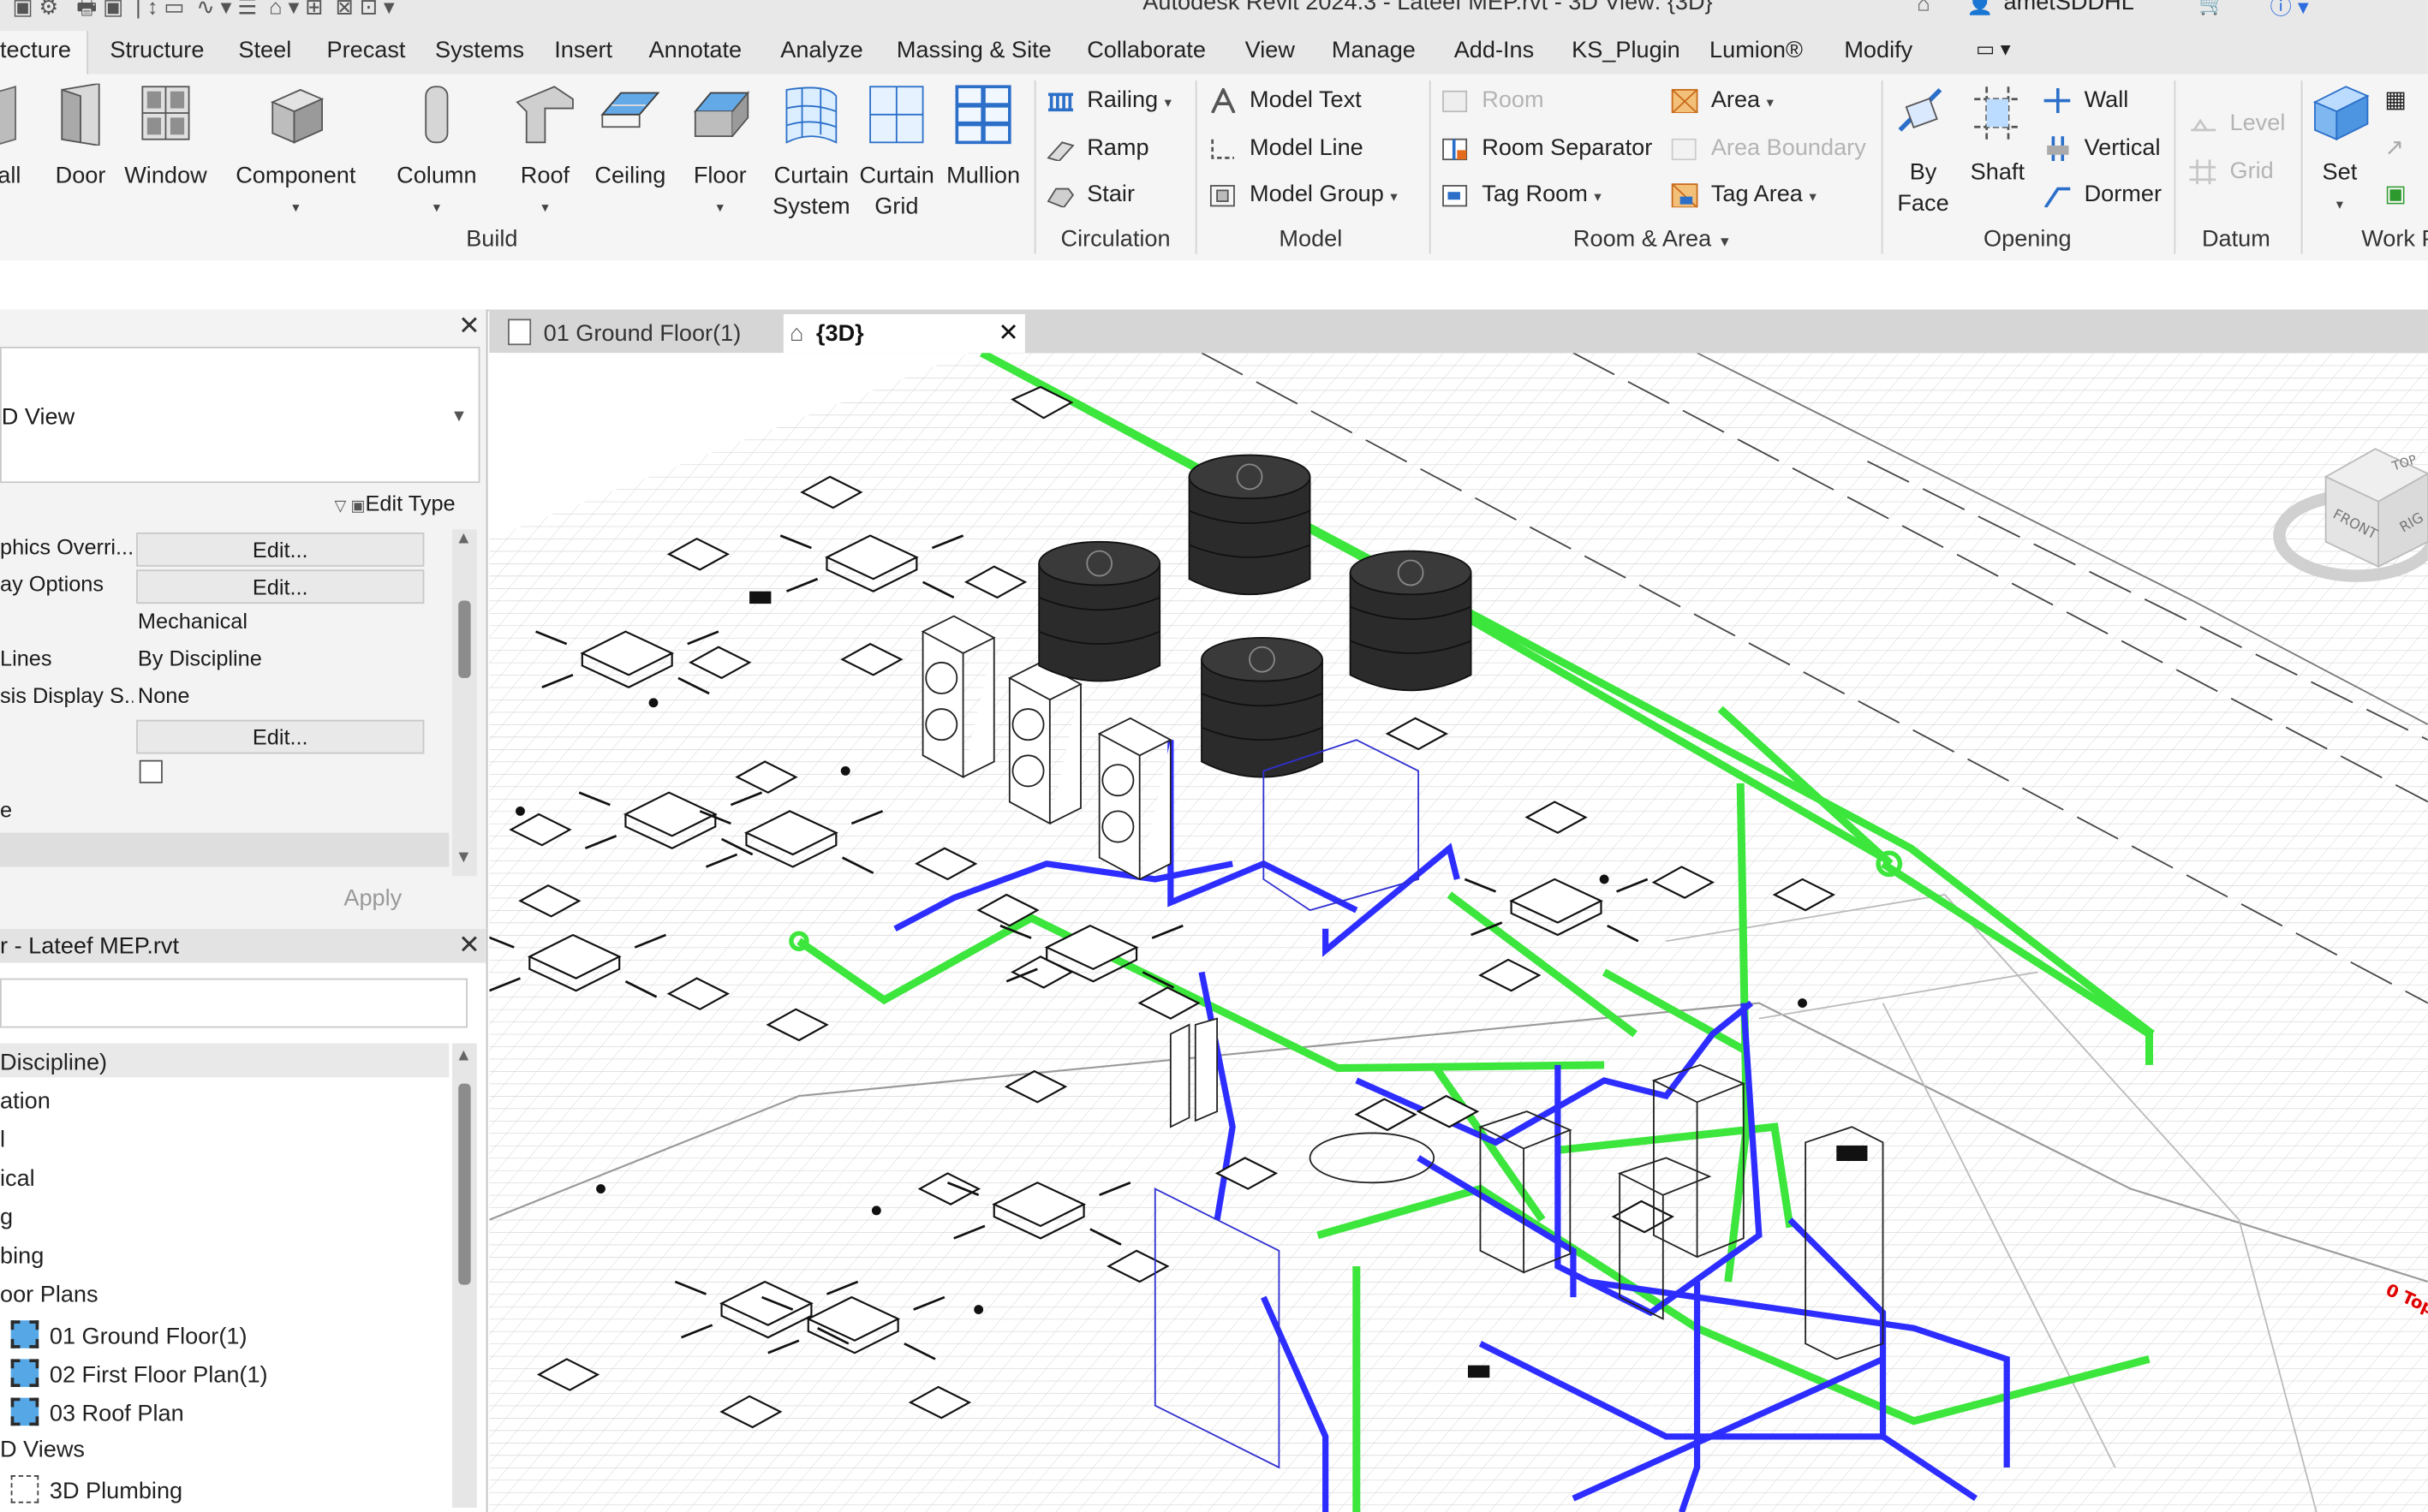 The width and height of the screenshot is (2428, 1512). Describe the element at coordinates (2069, 7) in the screenshot. I see `user-name: ametSDDHL` at that location.